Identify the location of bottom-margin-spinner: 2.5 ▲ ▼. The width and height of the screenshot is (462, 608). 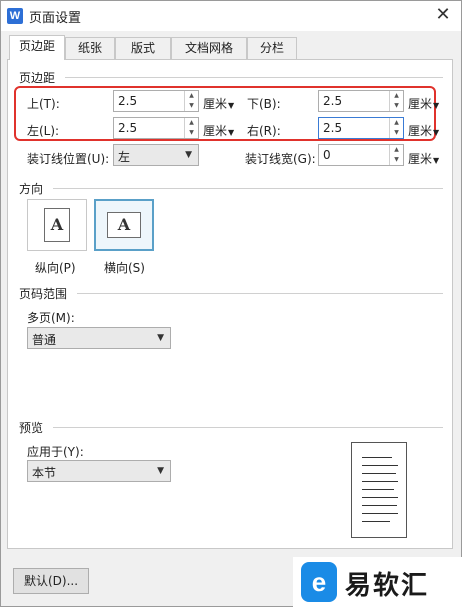
(361, 101).